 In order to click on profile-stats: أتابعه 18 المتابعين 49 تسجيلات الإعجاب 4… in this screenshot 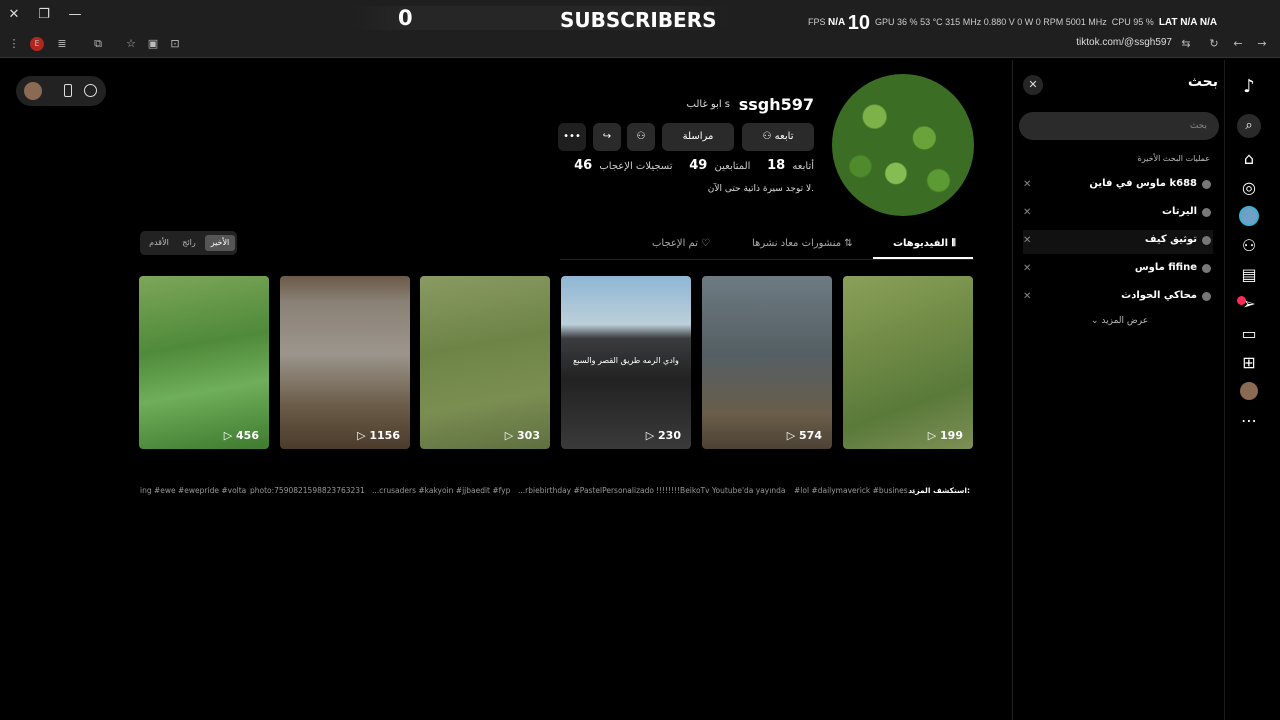, I will do `click(692, 165)`.